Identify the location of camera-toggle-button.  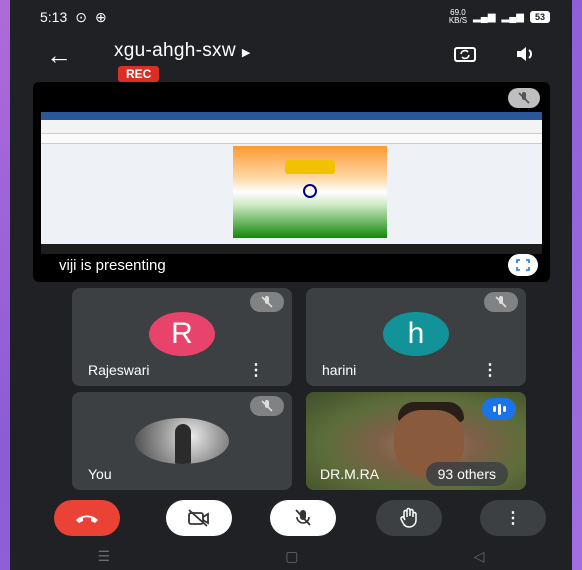
(199, 518).